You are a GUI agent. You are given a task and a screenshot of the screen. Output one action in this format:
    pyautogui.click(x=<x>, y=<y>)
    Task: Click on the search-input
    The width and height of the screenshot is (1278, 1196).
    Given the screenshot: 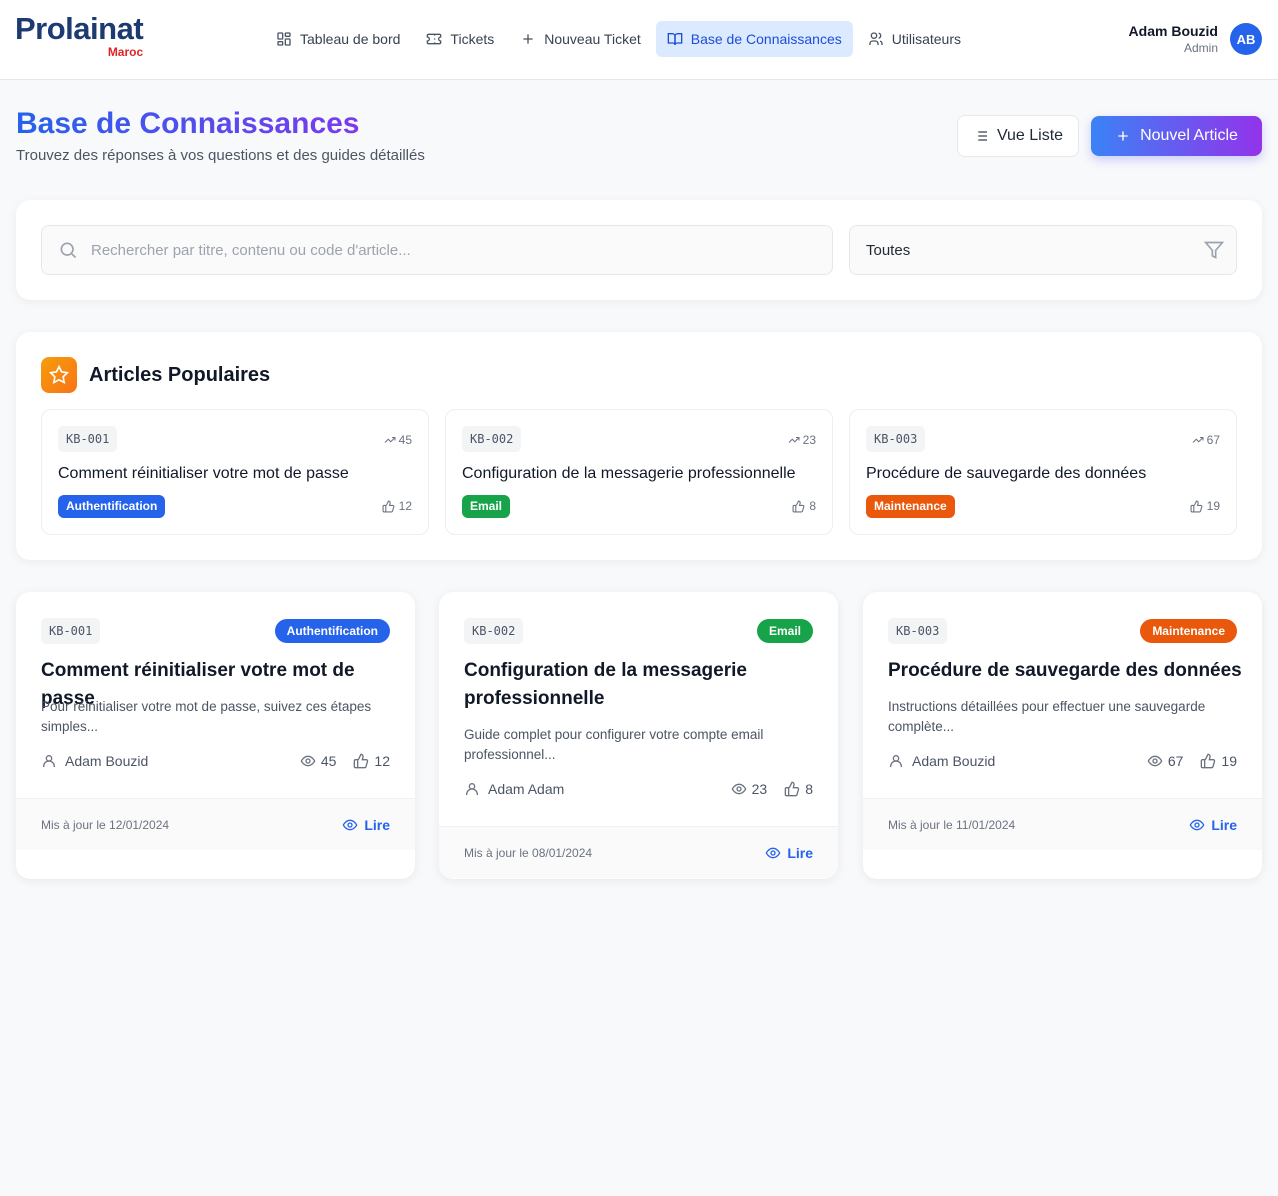 What is the action you would take?
    pyautogui.click(x=441, y=250)
    